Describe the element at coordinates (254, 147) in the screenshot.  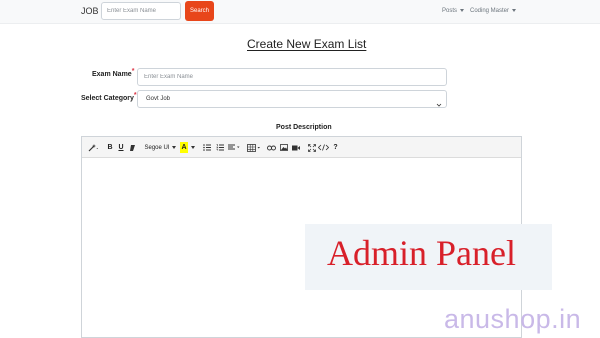
I see `table-icon` at that location.